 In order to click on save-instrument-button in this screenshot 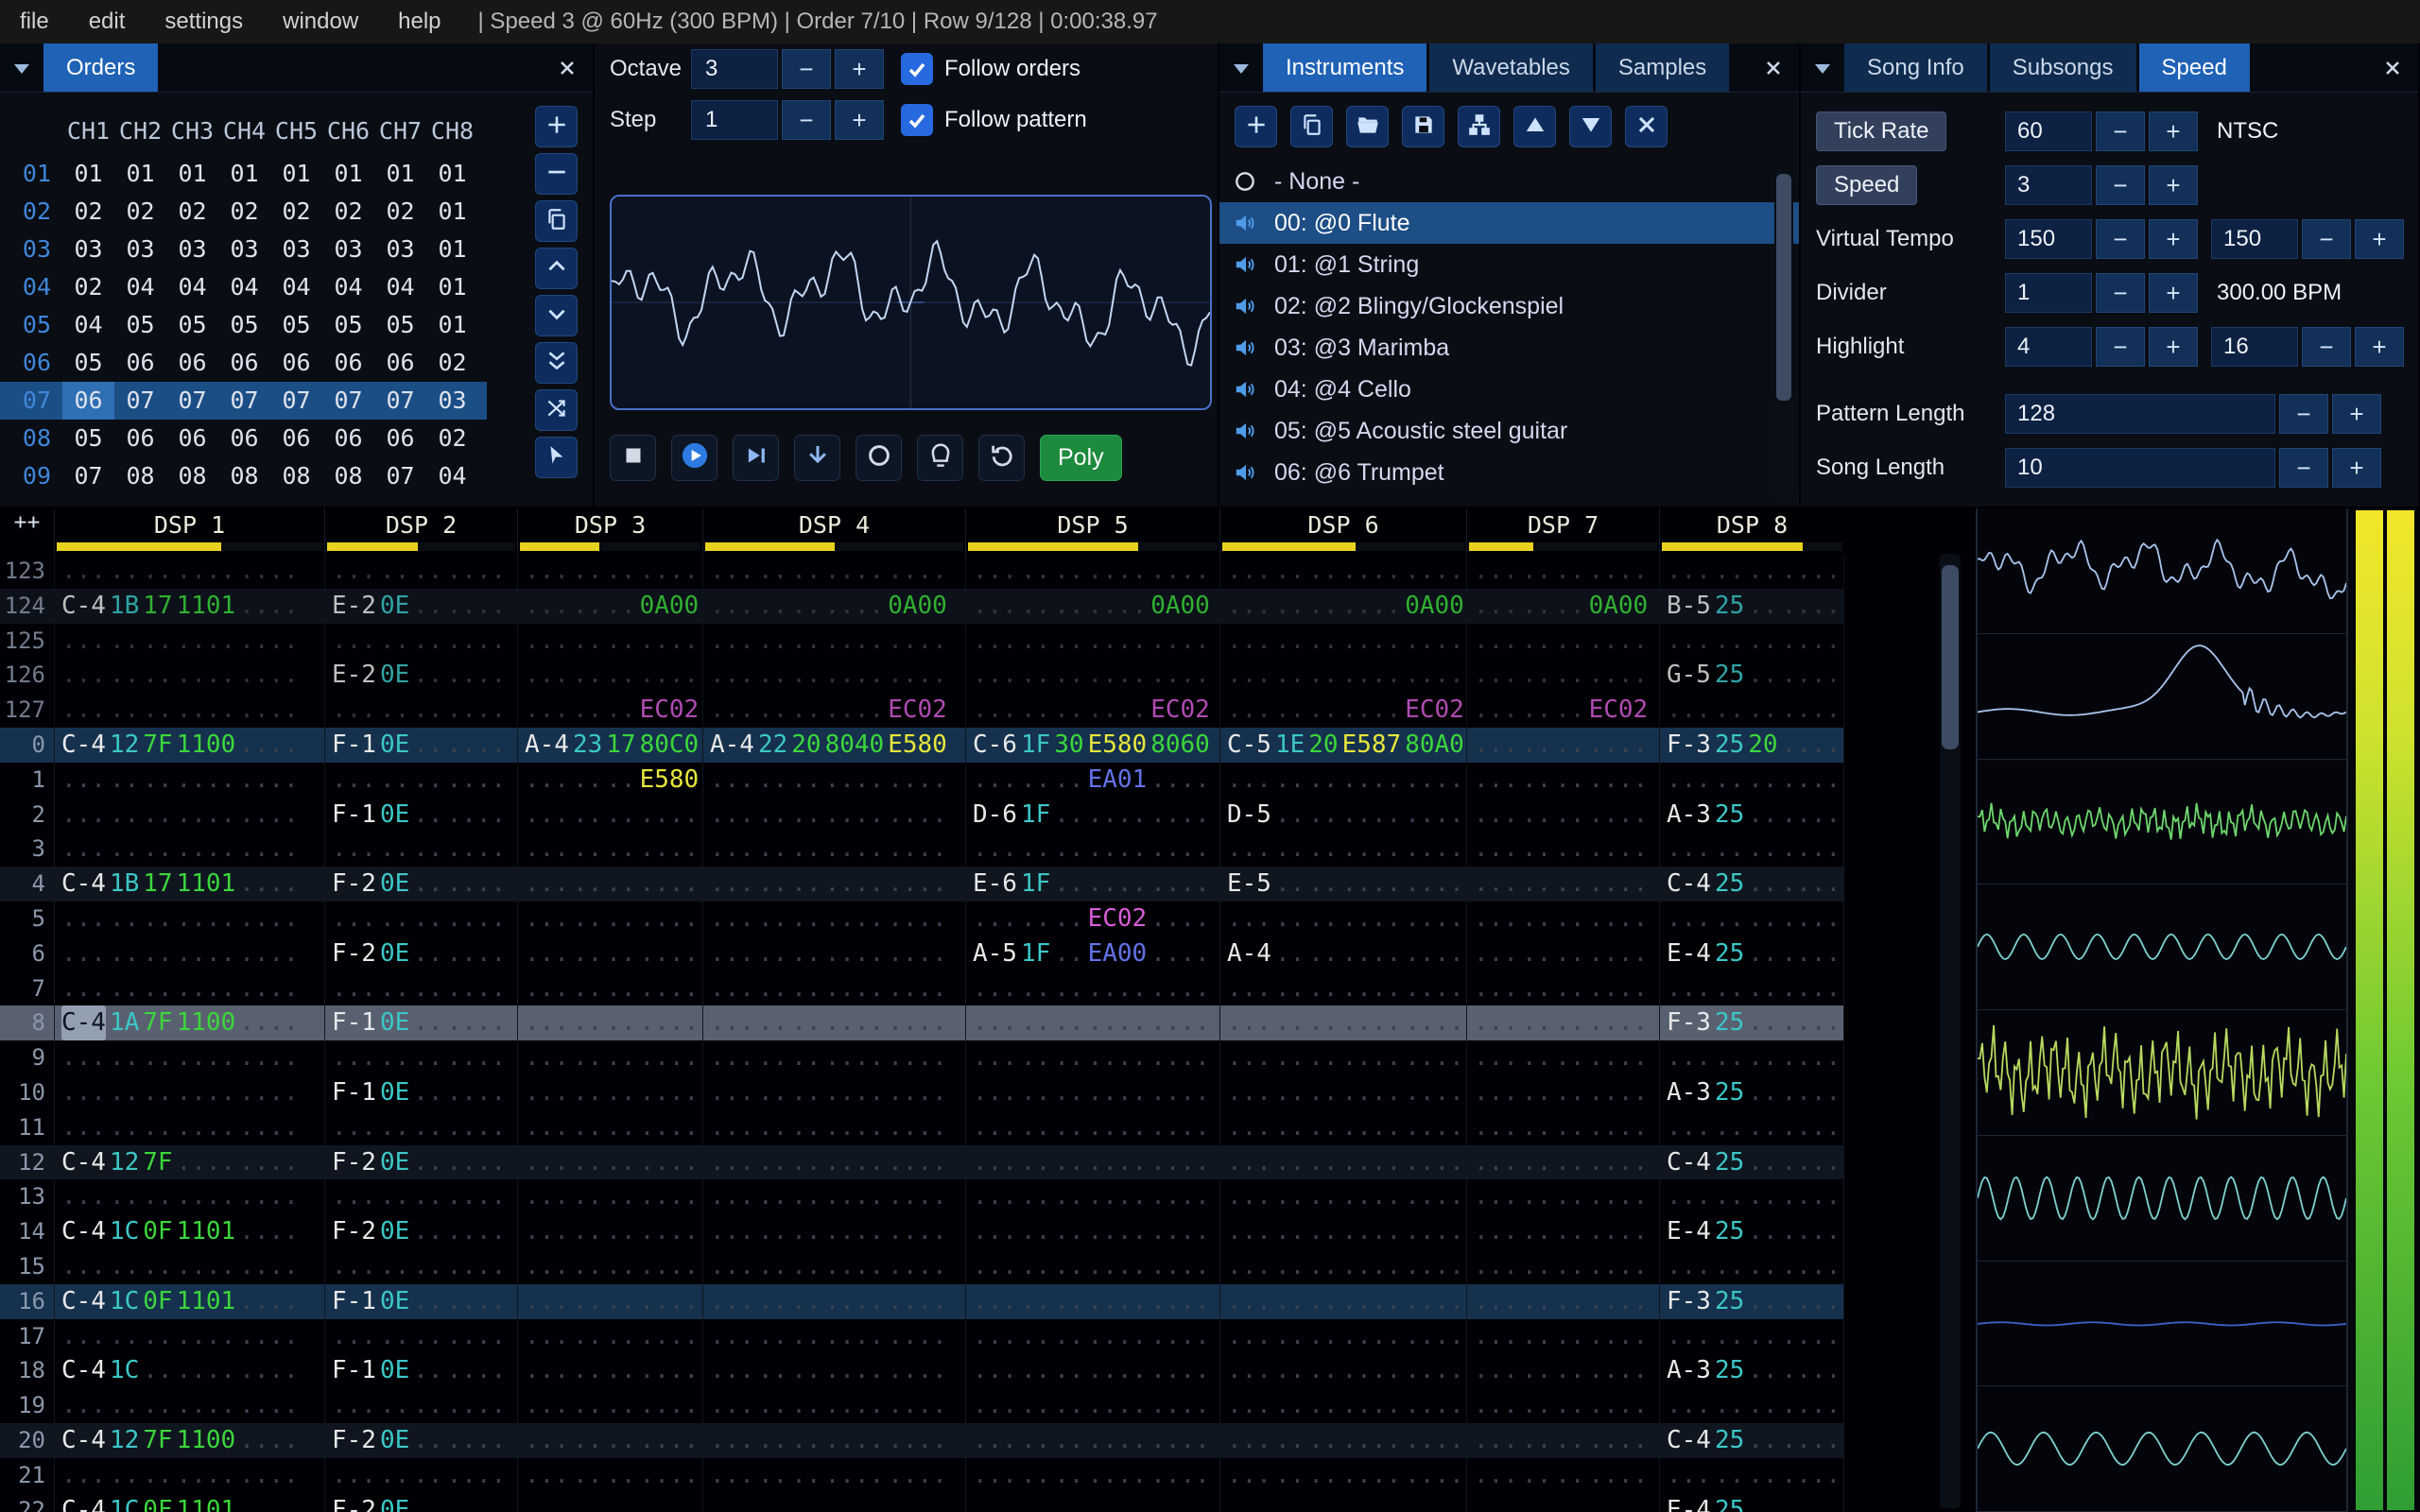, I will do `click(1423, 126)`.